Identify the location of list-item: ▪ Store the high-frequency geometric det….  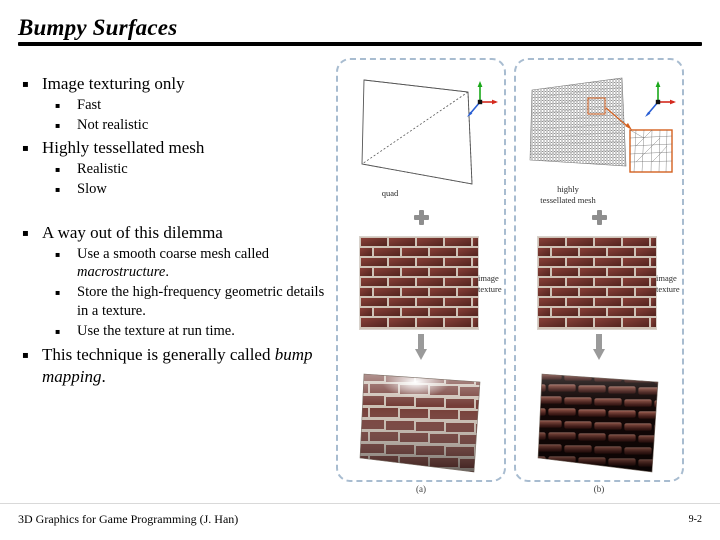
(175, 302).